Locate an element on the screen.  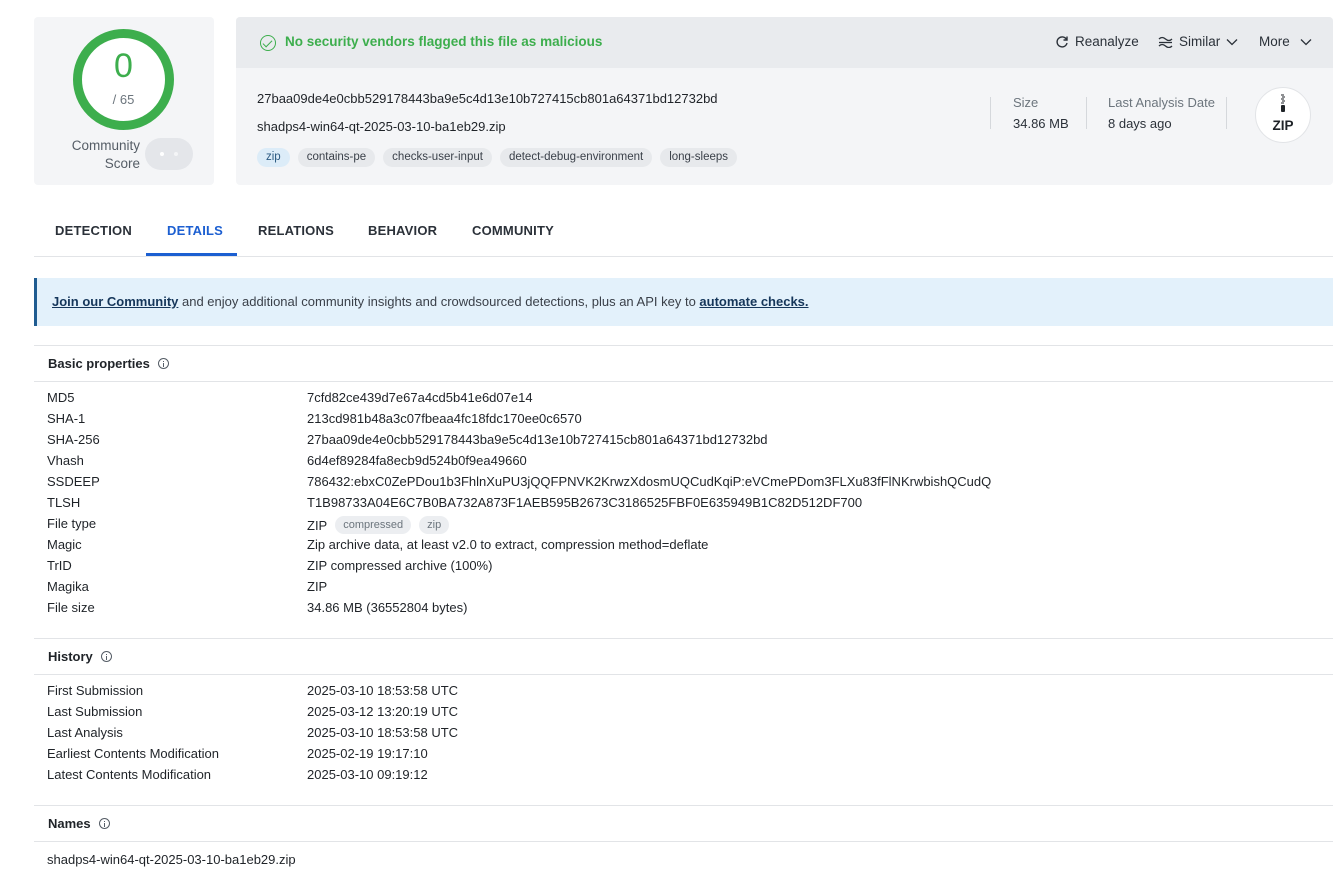
file-type-tag: compressed is located at coordinates (373, 525).